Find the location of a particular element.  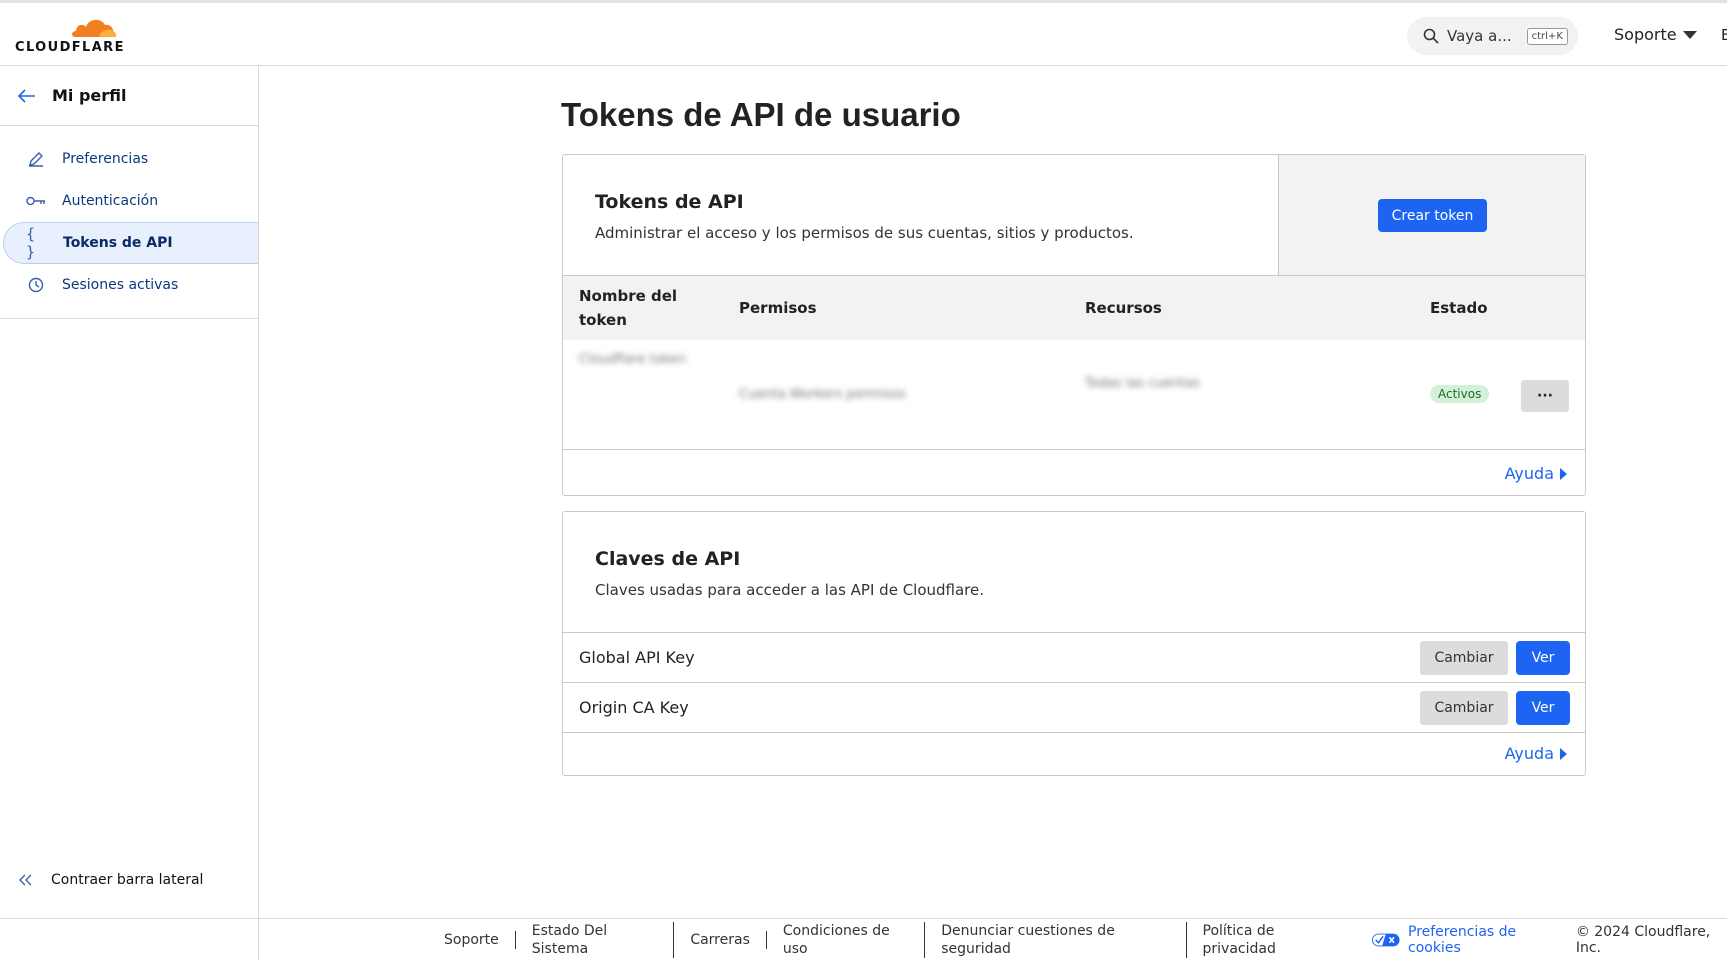

pencil-icon is located at coordinates (36, 159).